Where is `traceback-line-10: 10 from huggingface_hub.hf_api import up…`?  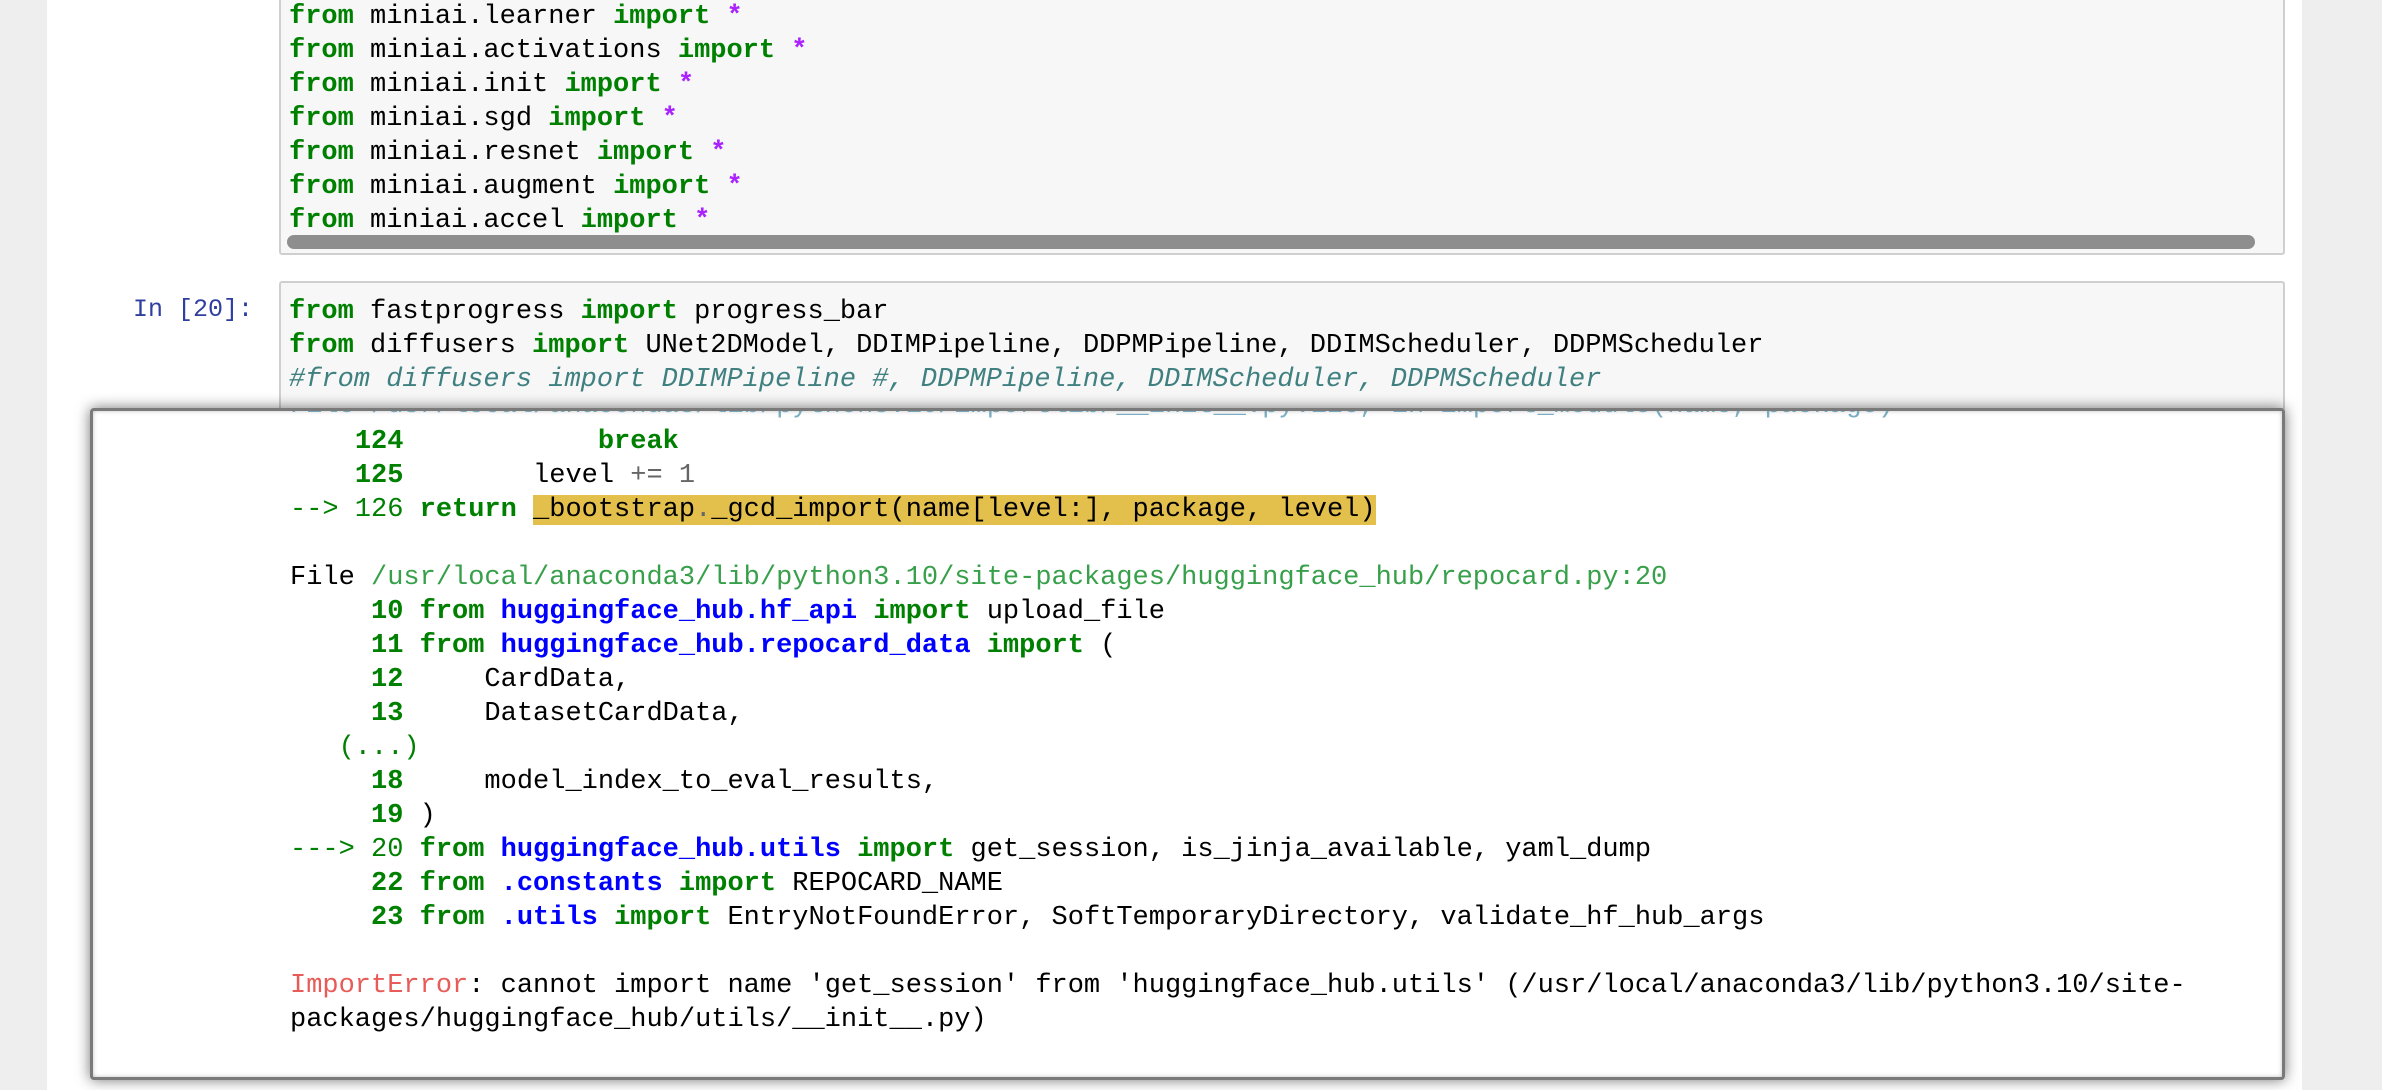
traceback-line-10: 10 from huggingface_hub.hf_api import up… is located at coordinates (768, 612).